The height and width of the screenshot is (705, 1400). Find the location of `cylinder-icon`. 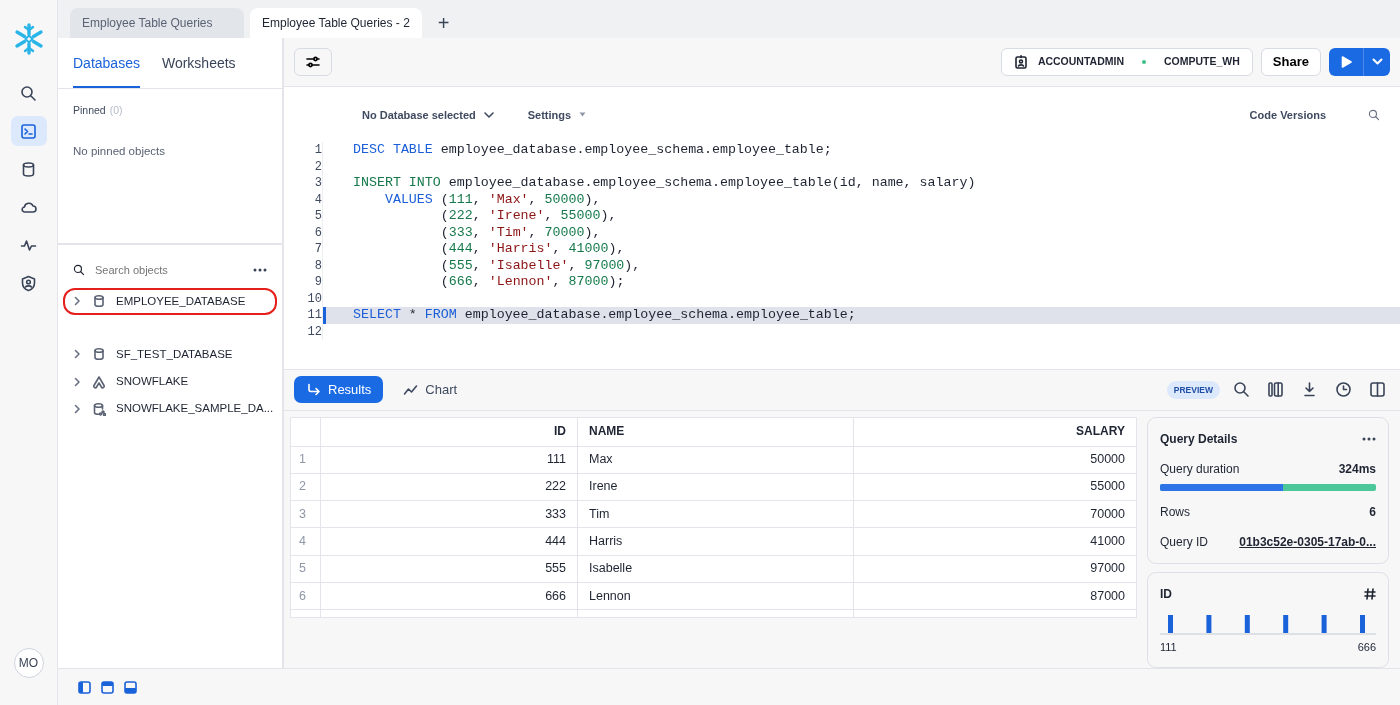

cylinder-icon is located at coordinates (28, 169).